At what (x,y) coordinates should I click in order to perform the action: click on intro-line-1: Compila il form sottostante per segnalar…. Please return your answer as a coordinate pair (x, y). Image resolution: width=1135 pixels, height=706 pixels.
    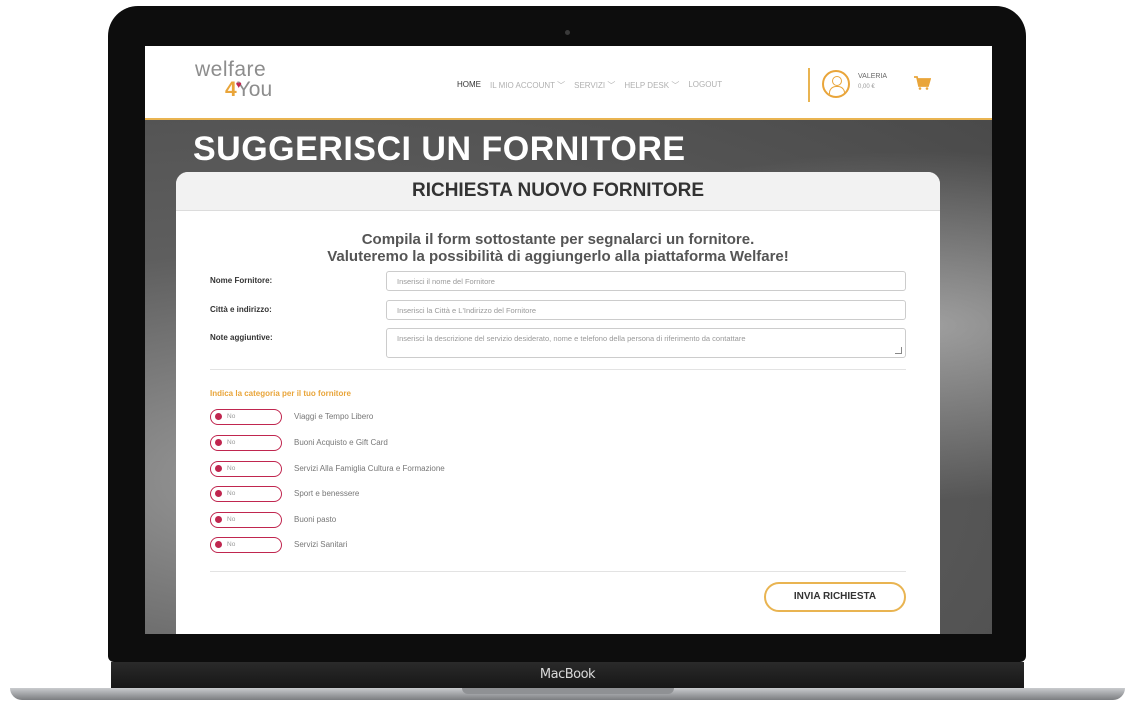
    Looking at the image, I should click on (558, 239).